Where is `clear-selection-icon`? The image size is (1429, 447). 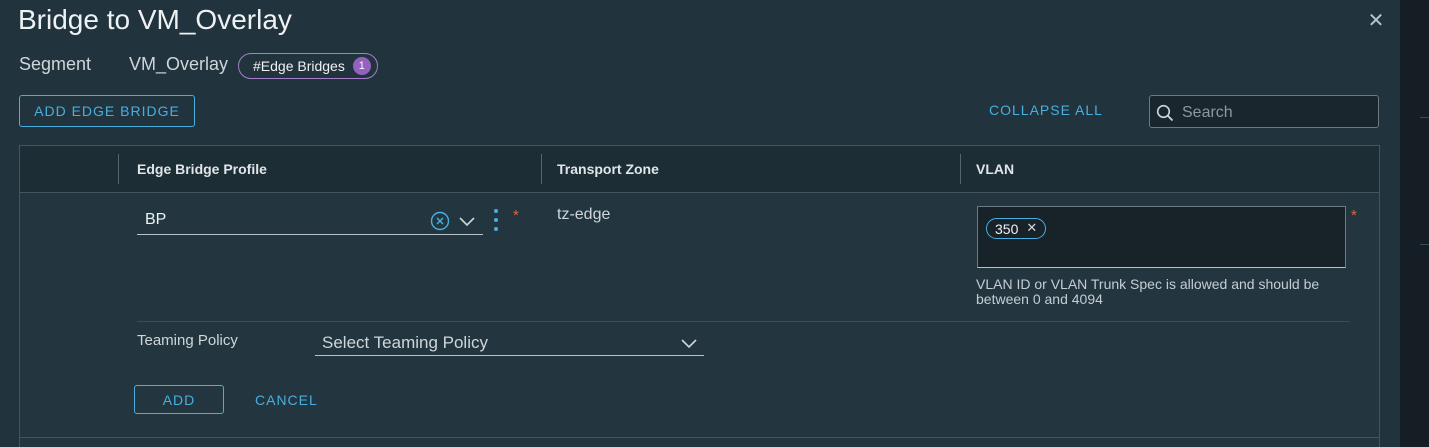 clear-selection-icon is located at coordinates (440, 221).